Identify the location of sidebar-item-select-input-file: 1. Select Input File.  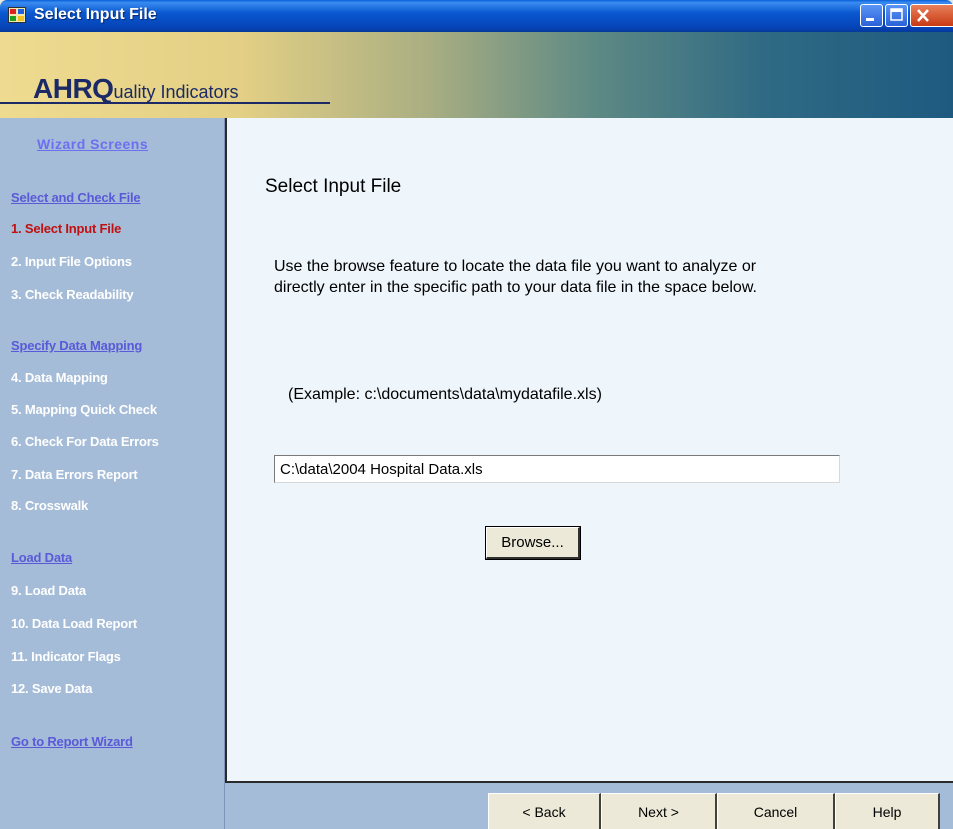
(66, 228).